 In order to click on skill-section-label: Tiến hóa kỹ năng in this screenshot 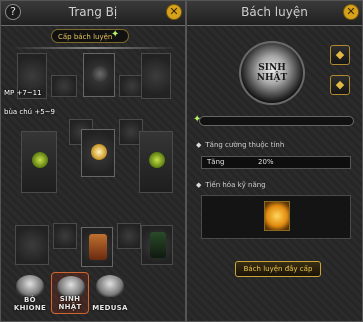, I will do `click(235, 185)`.